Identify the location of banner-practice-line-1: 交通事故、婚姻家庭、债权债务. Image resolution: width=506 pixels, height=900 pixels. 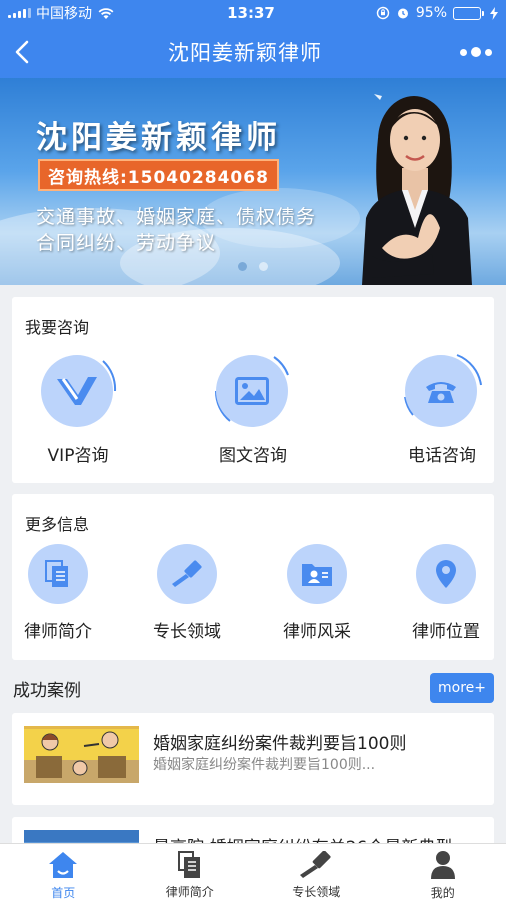
(176, 217).